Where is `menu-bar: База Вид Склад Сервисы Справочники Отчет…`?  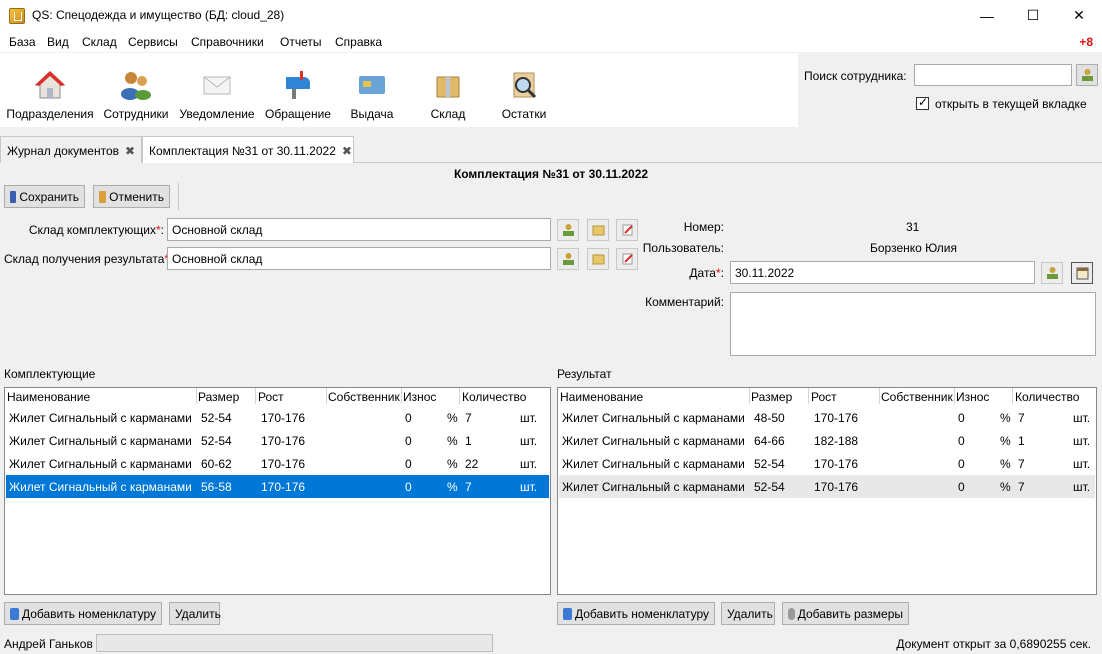
menu-bar: База Вид Склад Сервисы Справочники Отчет… is located at coordinates (551, 41).